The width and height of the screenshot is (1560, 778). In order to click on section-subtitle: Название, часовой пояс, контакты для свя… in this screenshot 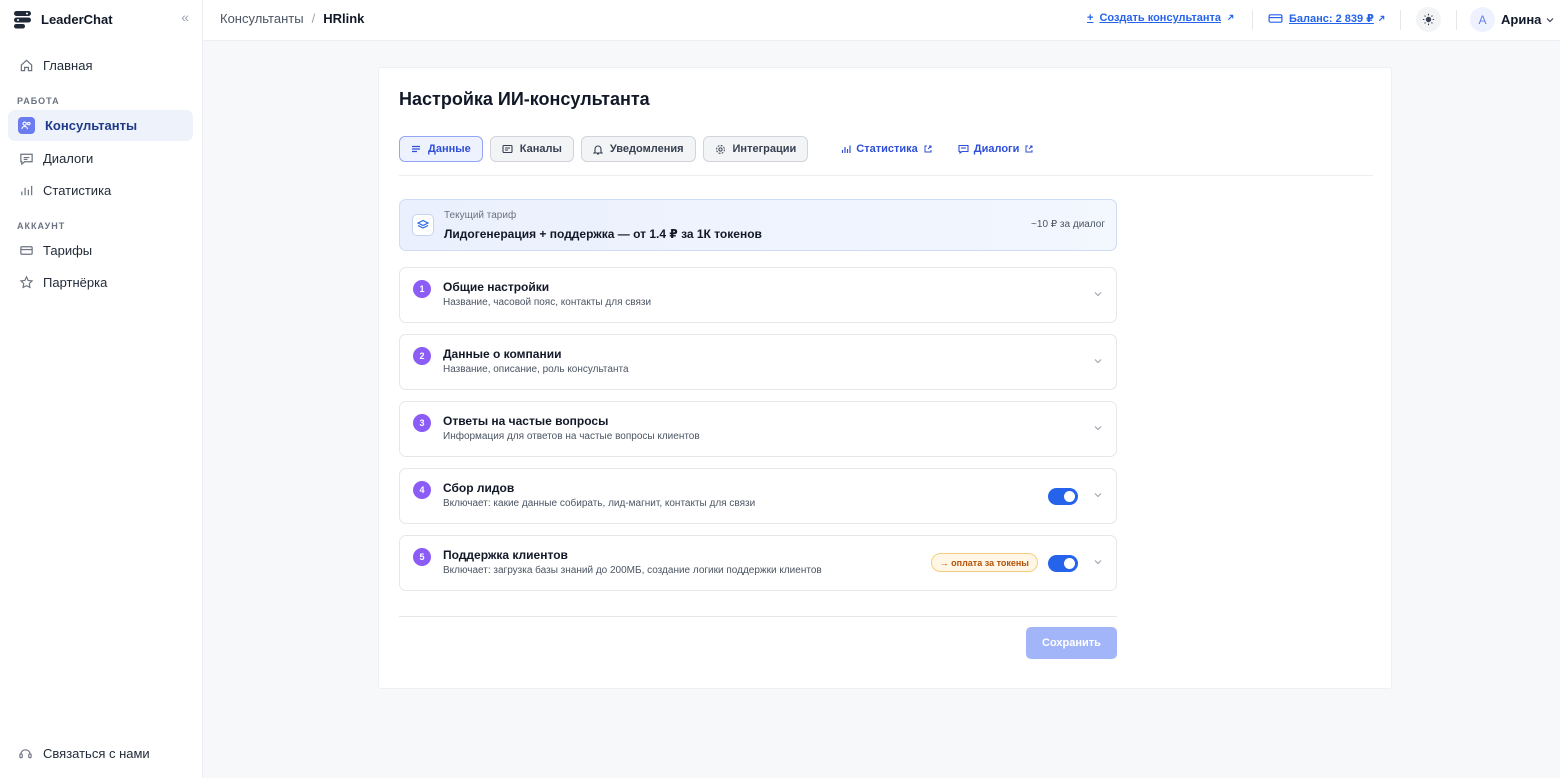, I will do `click(547, 302)`.